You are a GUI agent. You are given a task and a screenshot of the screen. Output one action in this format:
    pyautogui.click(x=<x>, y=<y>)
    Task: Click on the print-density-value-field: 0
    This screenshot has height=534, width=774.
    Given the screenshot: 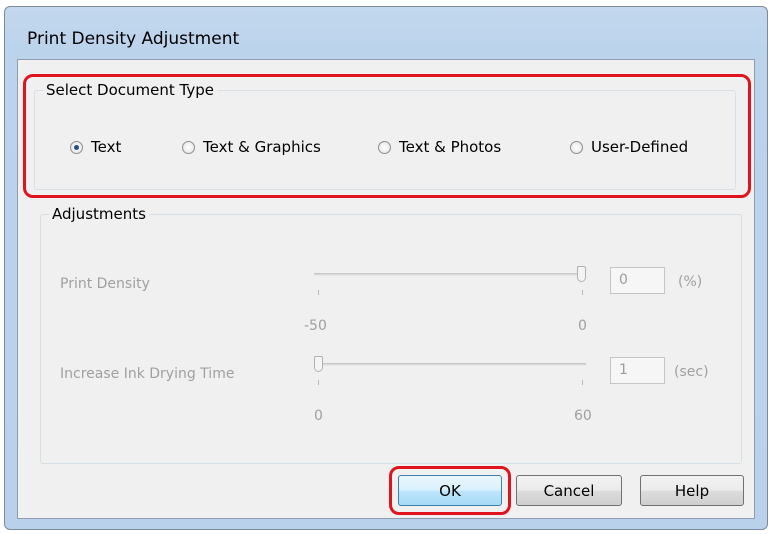 What is the action you would take?
    pyautogui.click(x=637, y=280)
    